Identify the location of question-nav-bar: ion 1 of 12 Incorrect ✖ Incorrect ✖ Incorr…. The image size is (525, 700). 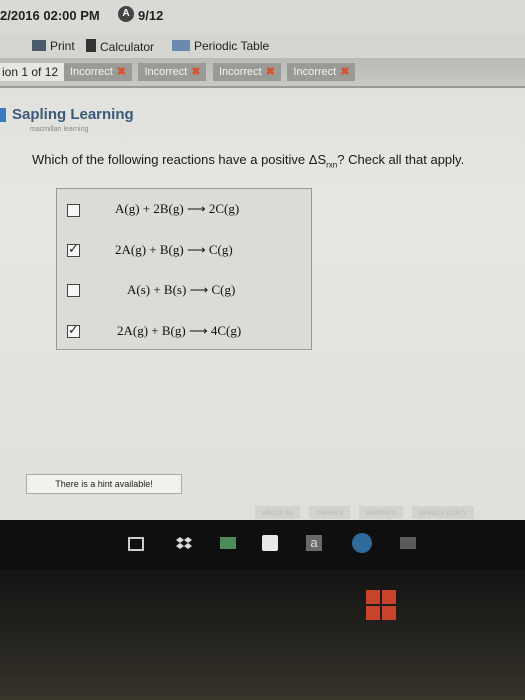
(262, 73).